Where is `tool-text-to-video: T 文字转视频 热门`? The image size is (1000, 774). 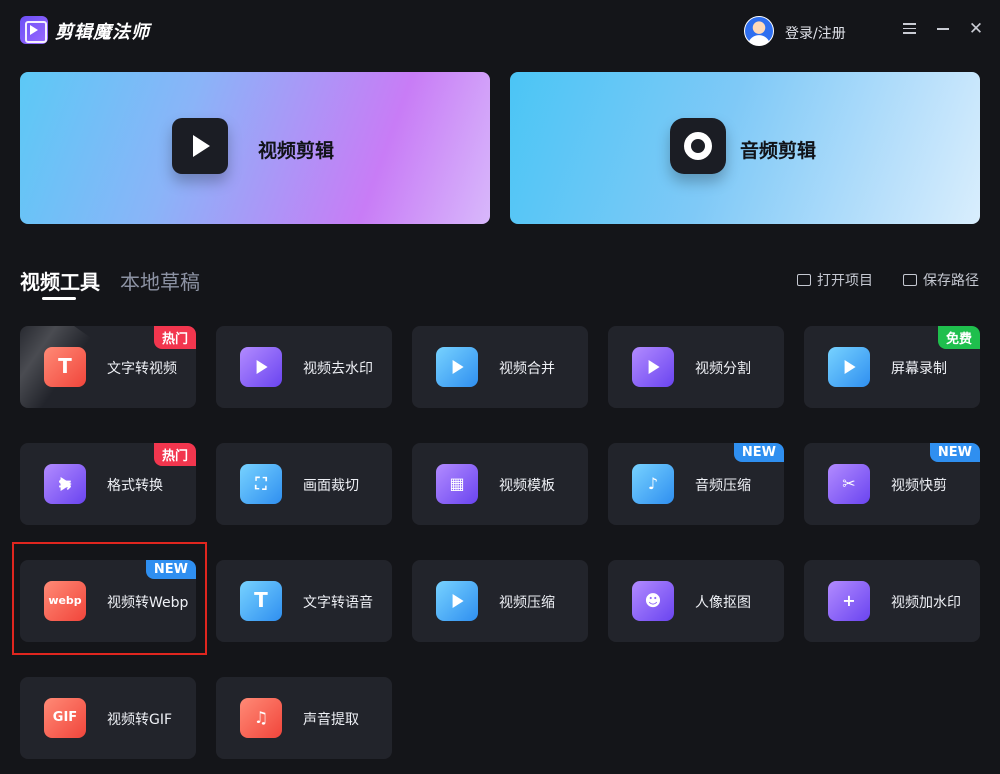 tool-text-to-video: T 文字转视频 热门 is located at coordinates (108, 367).